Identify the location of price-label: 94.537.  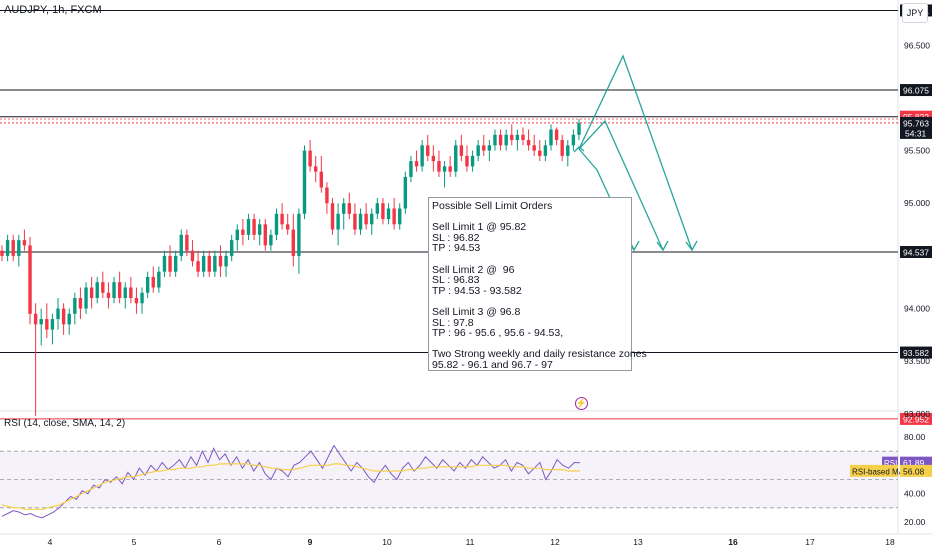
(916, 253).